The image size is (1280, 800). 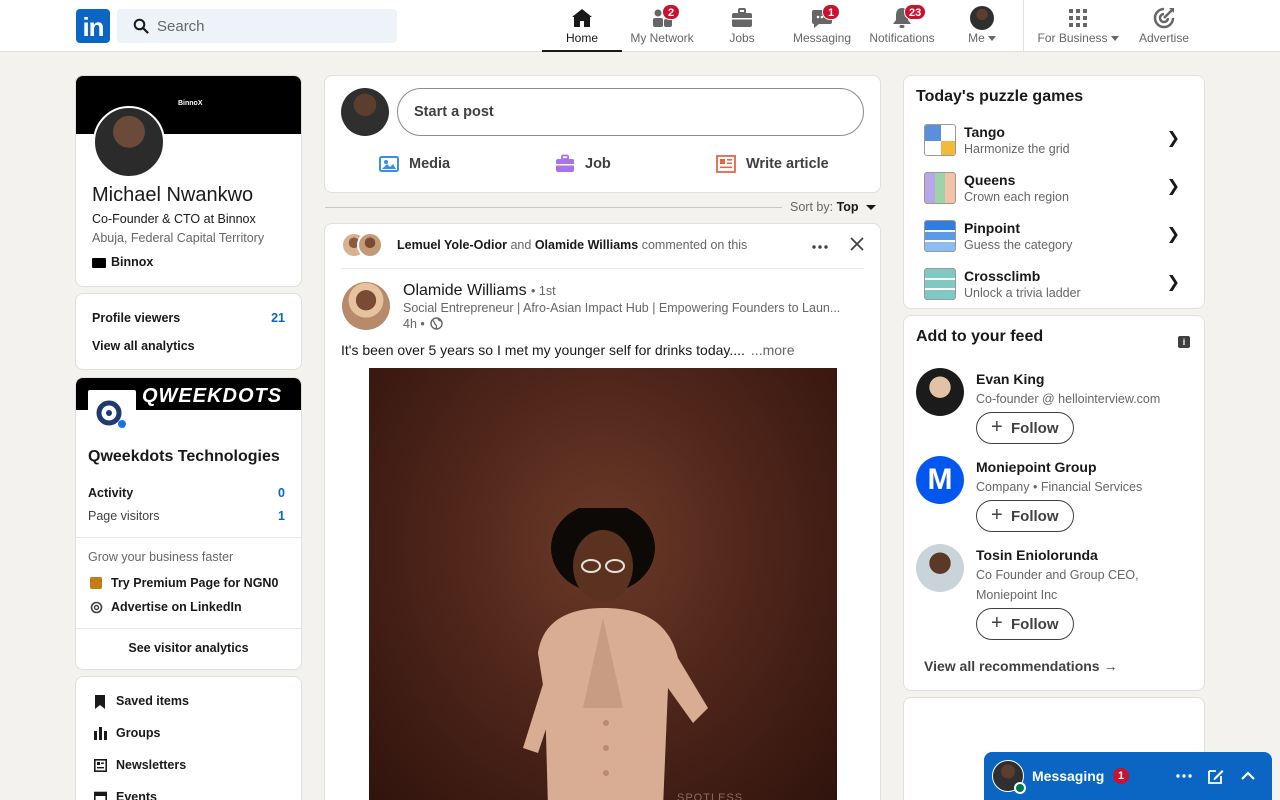 I want to click on profile-name: Michael Nwankwo, so click(x=172, y=195).